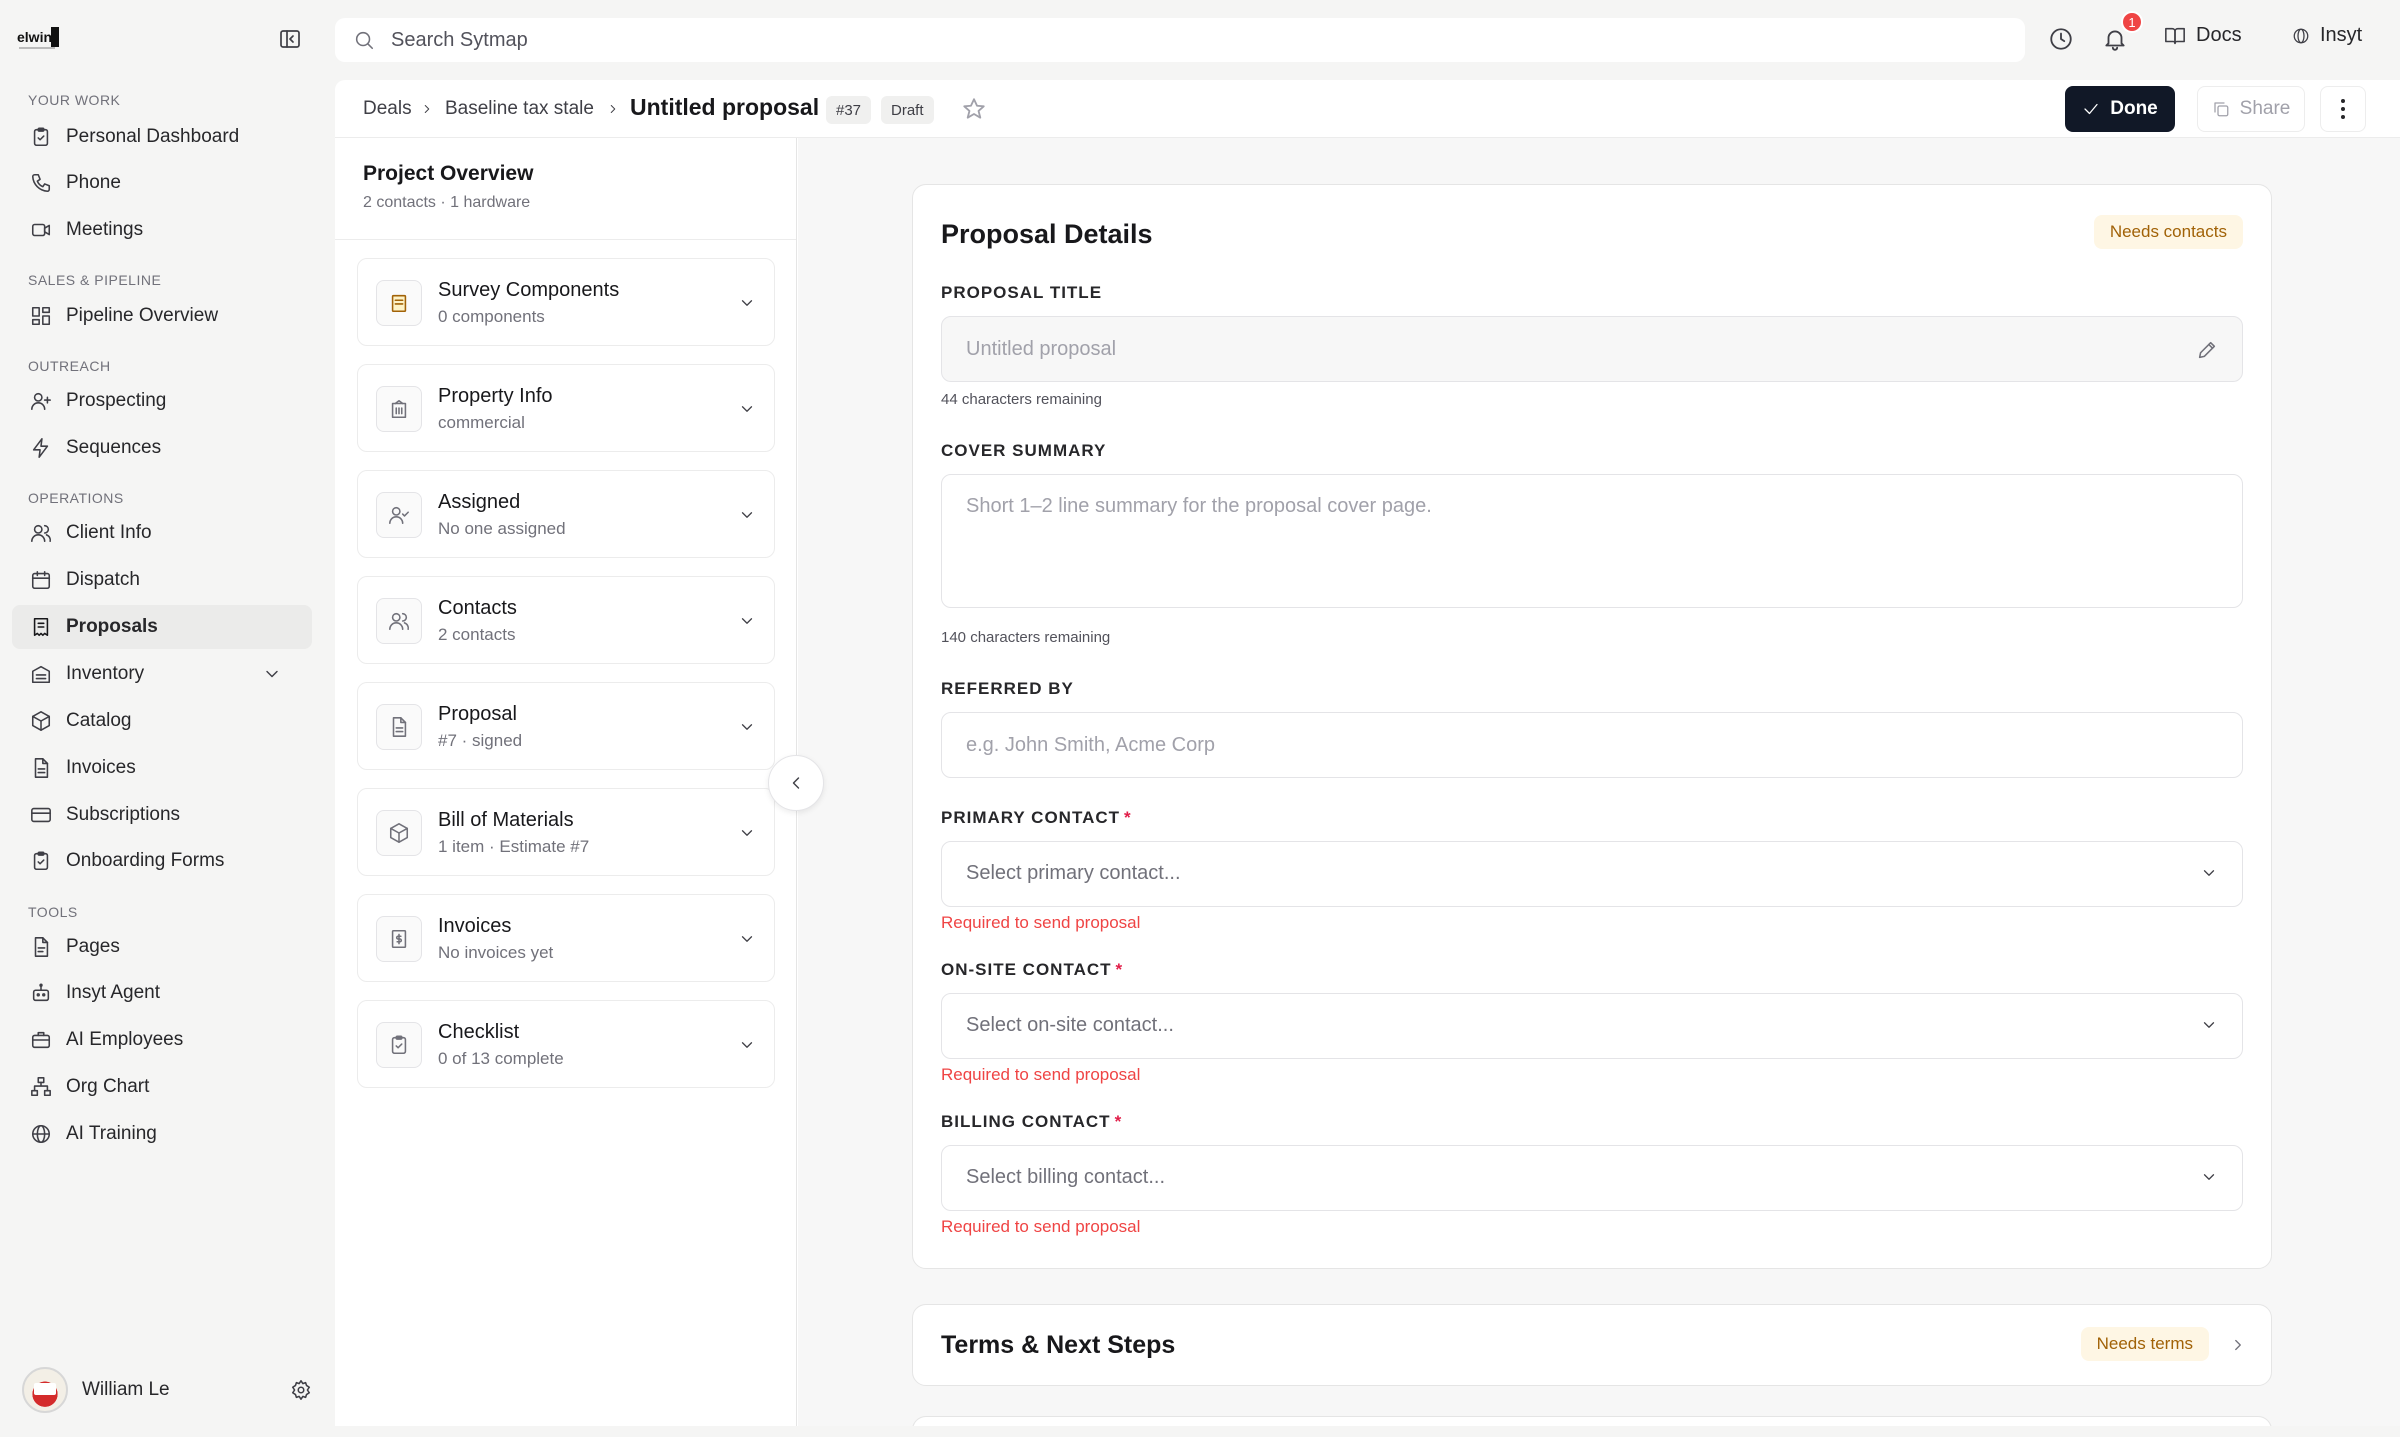  I want to click on billing-contact-label: BILLING CONTACT *, so click(1032, 1121).